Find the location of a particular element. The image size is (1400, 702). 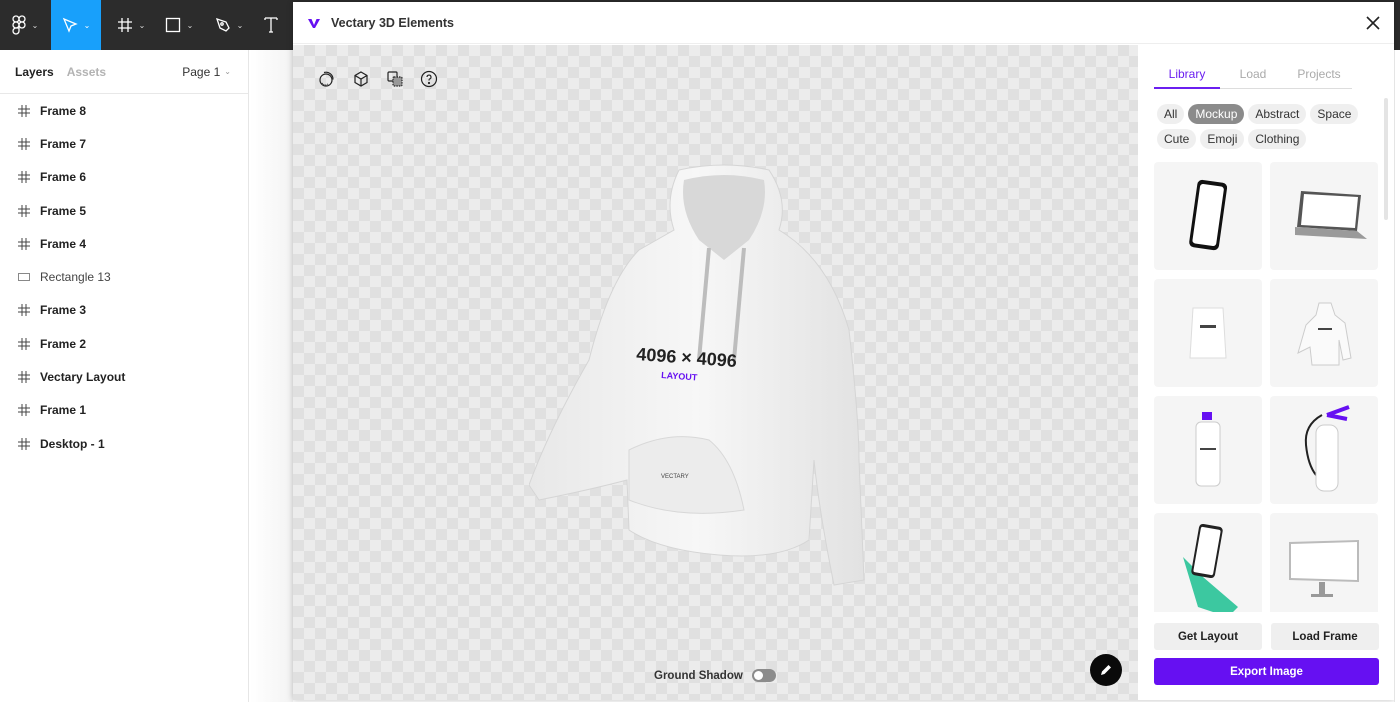

tab-assets: Assets is located at coordinates (86, 72).